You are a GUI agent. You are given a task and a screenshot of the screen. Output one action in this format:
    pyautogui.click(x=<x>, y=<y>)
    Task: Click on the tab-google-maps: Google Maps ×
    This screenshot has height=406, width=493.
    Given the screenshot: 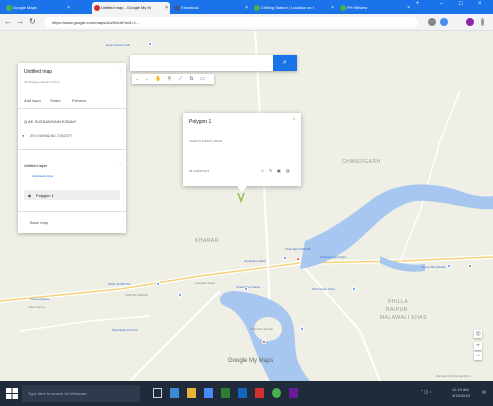 What is the action you would take?
    pyautogui.click(x=38, y=8)
    